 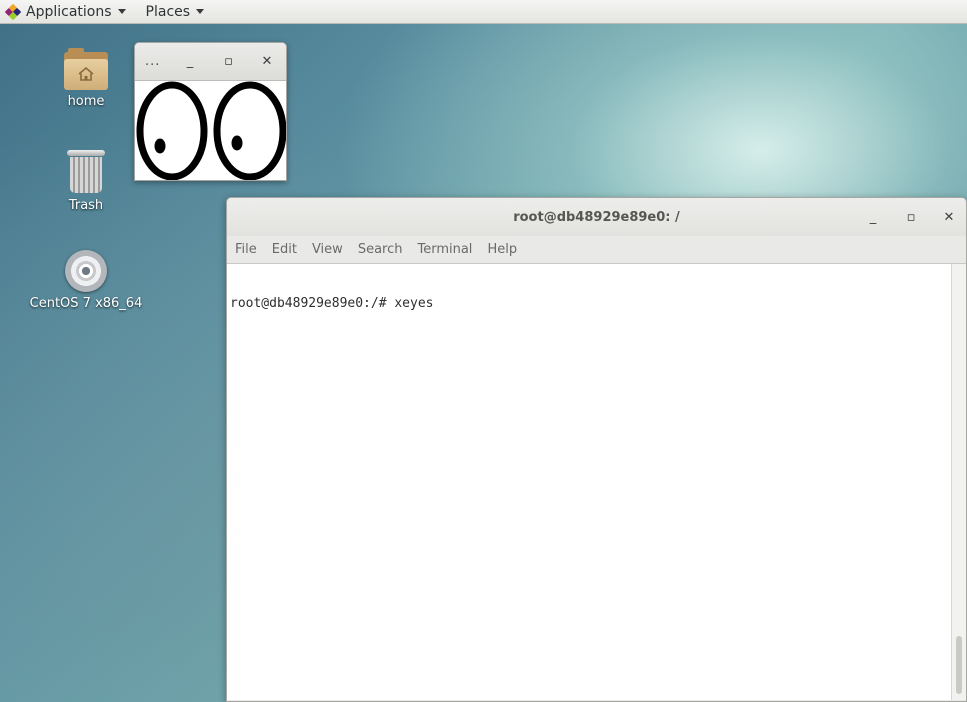 I want to click on xeyes-titlebar: ... _ ▫ ✕, so click(x=210, y=62).